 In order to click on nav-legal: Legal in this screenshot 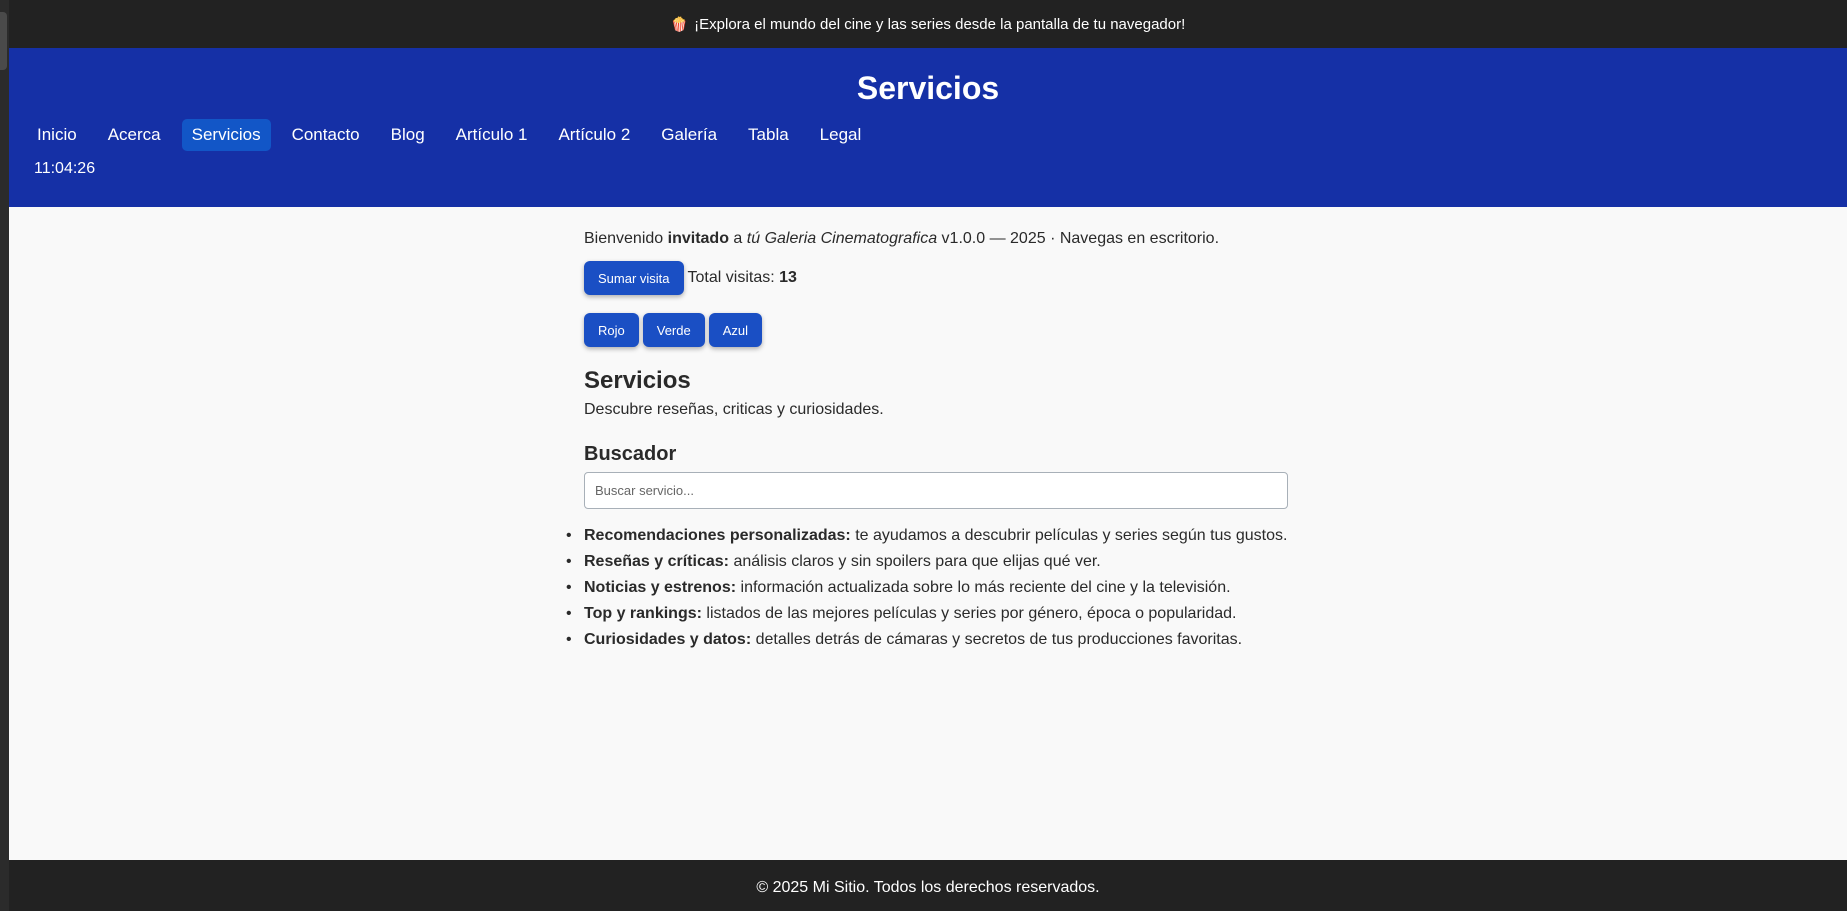, I will do `click(841, 135)`.